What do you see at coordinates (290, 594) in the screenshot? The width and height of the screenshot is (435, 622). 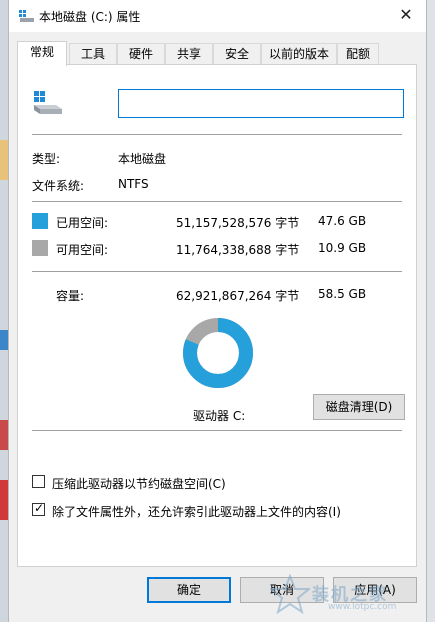 I see `watermark-star-icon` at bounding box center [290, 594].